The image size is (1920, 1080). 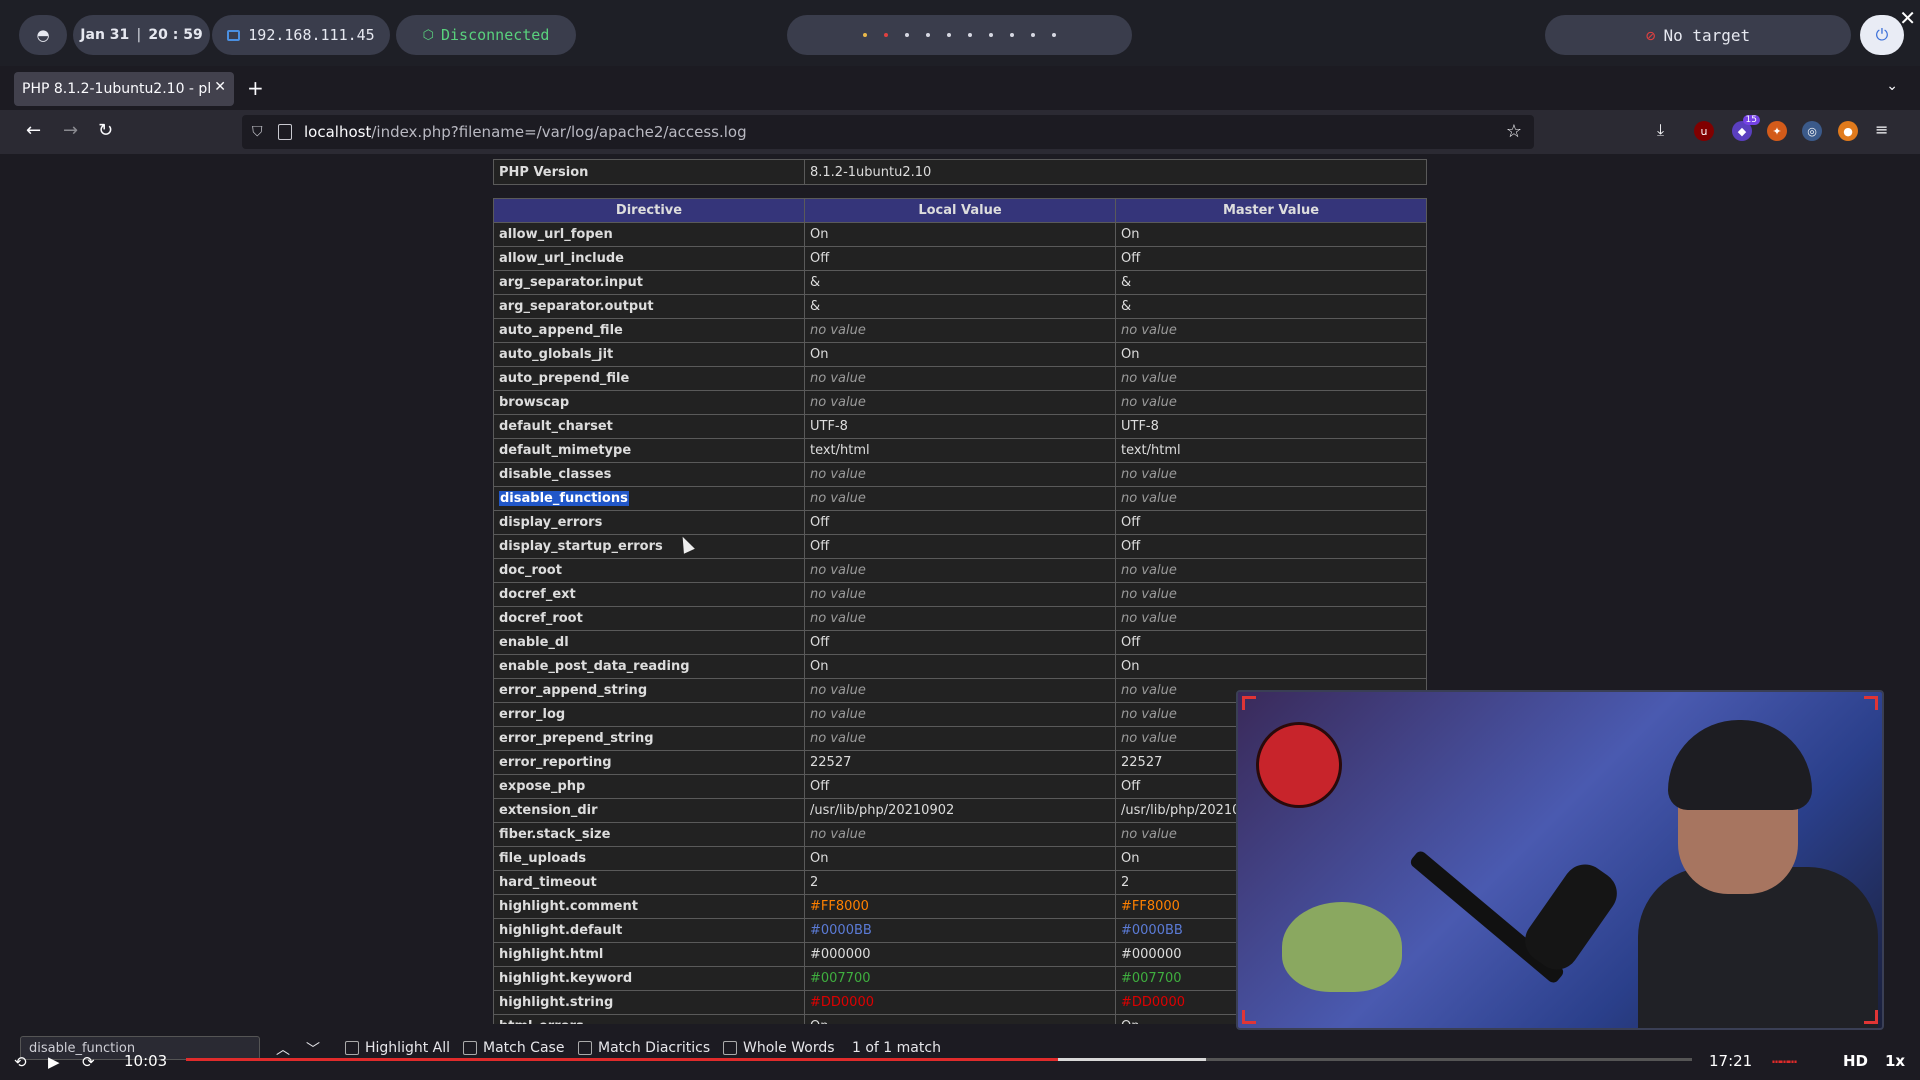 What do you see at coordinates (220, 87) in the screenshot?
I see `tab-close-icon: ✕` at bounding box center [220, 87].